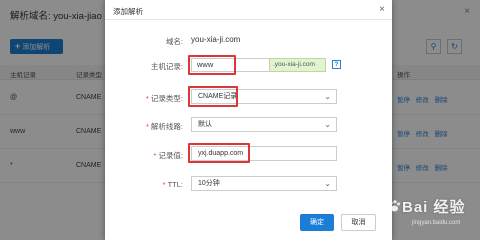  What do you see at coordinates (317, 222) in the screenshot?
I see `confirm-button: 确定` at bounding box center [317, 222].